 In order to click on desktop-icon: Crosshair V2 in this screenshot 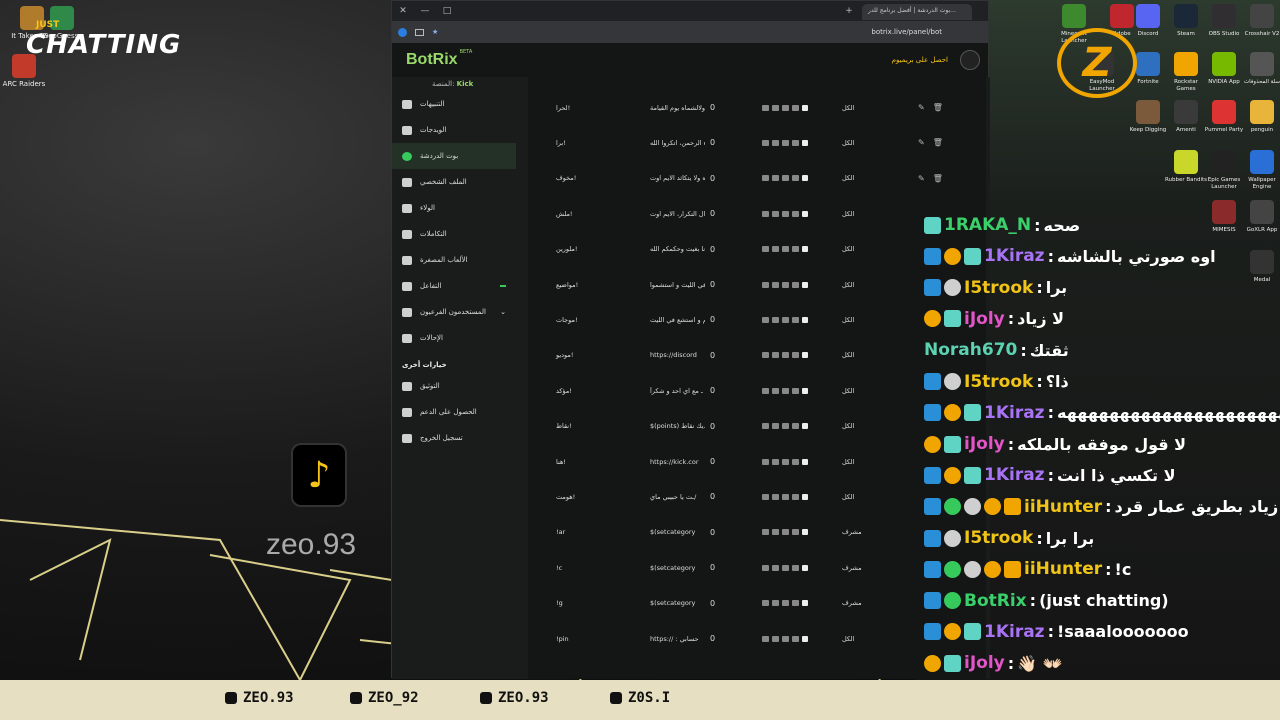, I will do `click(1260, 21)`.